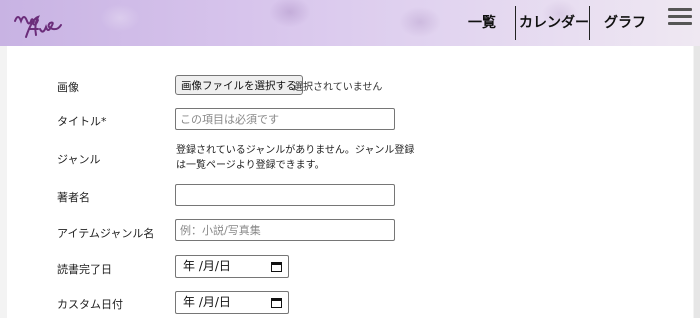 Image resolution: width=700 pixels, height=318 pixels. I want to click on logo-mark, so click(38, 26).